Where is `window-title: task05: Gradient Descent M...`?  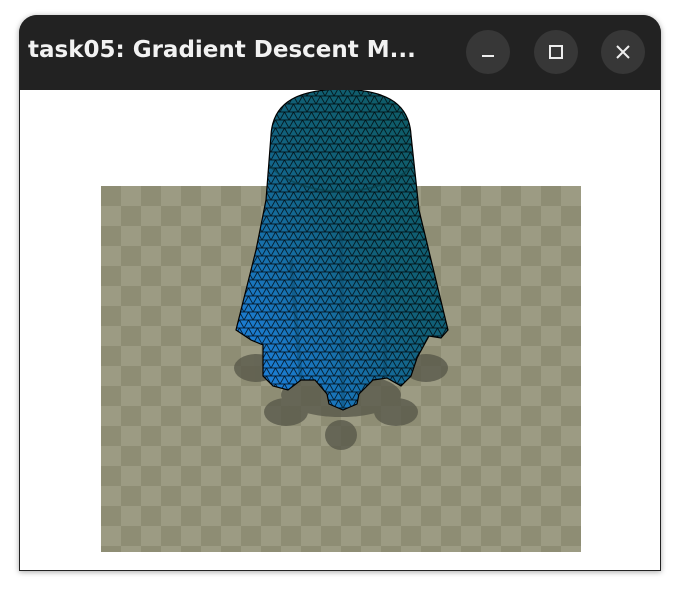
window-title: task05: Gradient Descent M... is located at coordinates (222, 50).